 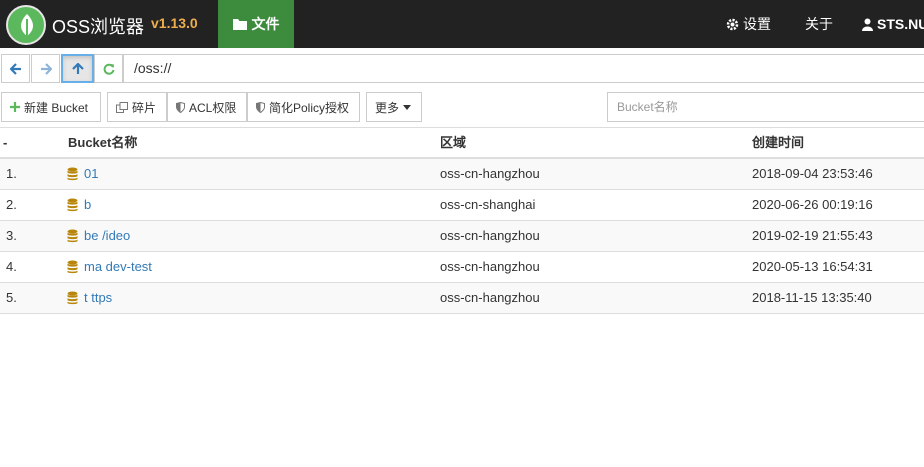 I want to click on table-row: 1. 01 oss-cn-hangzhou 2018-09-04 23:53:46, so click(x=462, y=174).